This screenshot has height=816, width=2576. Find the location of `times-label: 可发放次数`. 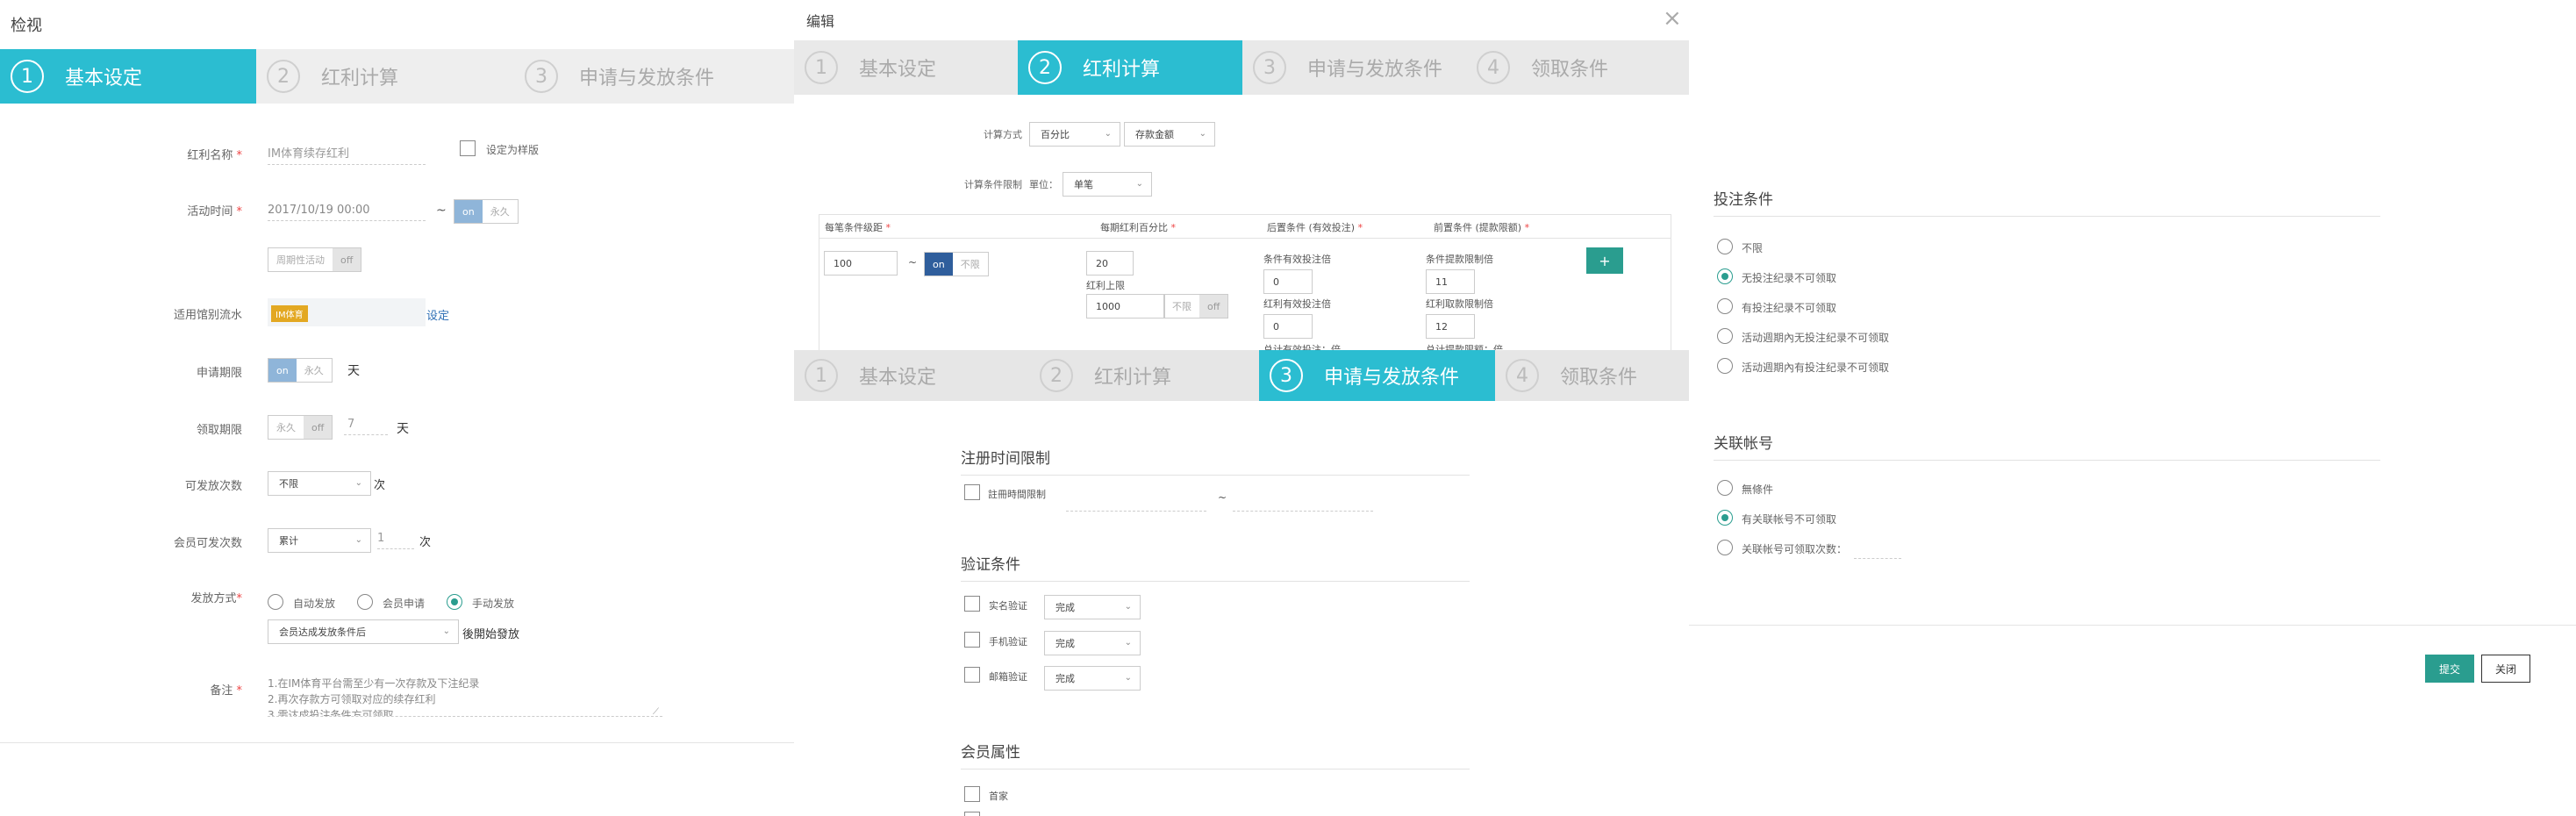

times-label: 可发放次数 is located at coordinates (213, 486).